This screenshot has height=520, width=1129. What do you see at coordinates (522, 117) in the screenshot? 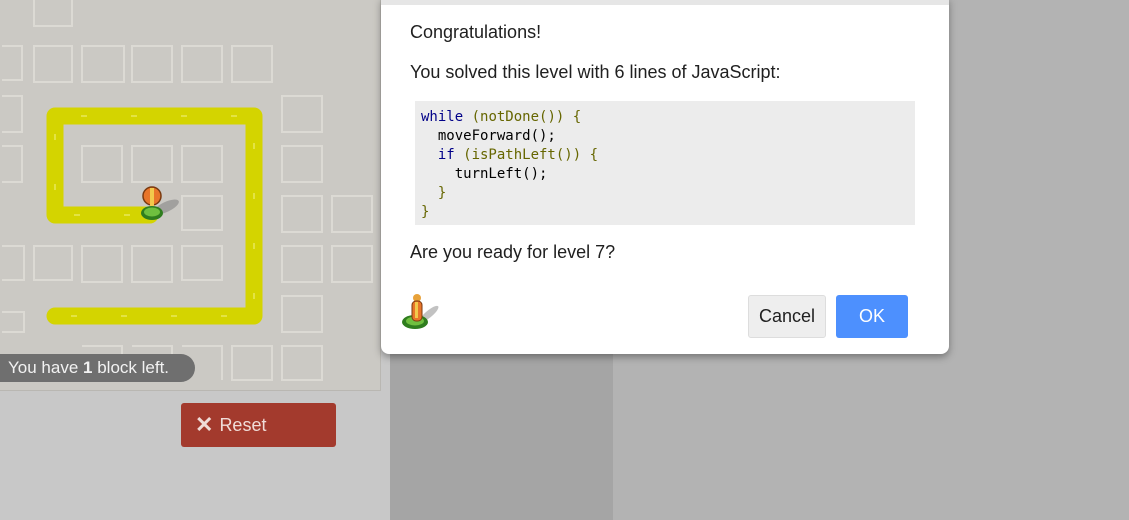
I see `code-line-1: (notDone()) {` at bounding box center [522, 117].